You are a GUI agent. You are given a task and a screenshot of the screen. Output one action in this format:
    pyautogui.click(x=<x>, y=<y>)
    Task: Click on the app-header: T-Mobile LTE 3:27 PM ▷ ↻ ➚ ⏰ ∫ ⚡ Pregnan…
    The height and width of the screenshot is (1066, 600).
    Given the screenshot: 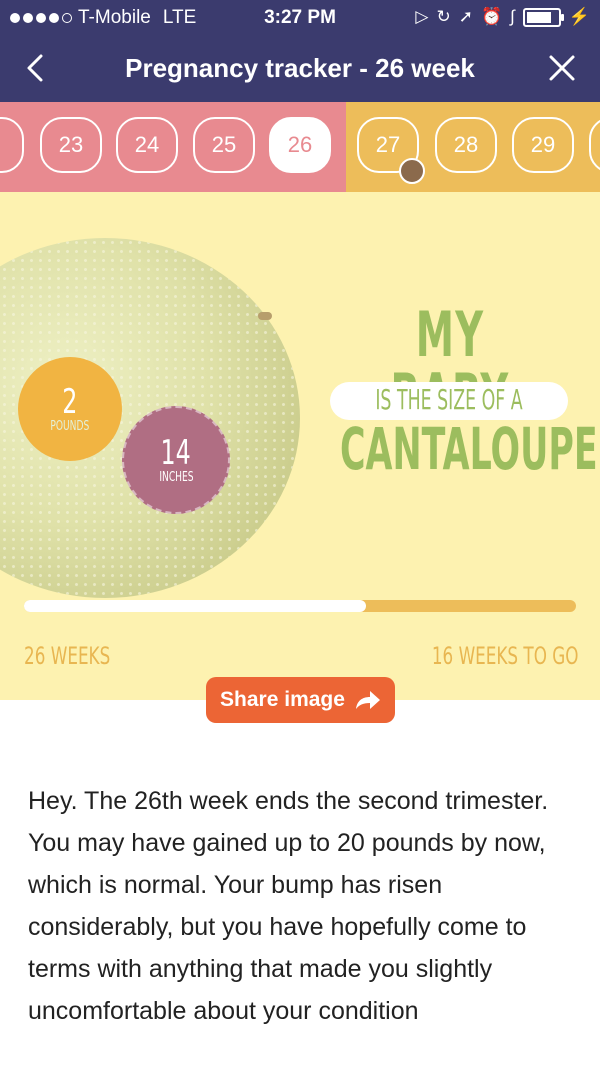 What is the action you would take?
    pyautogui.click(x=300, y=51)
    